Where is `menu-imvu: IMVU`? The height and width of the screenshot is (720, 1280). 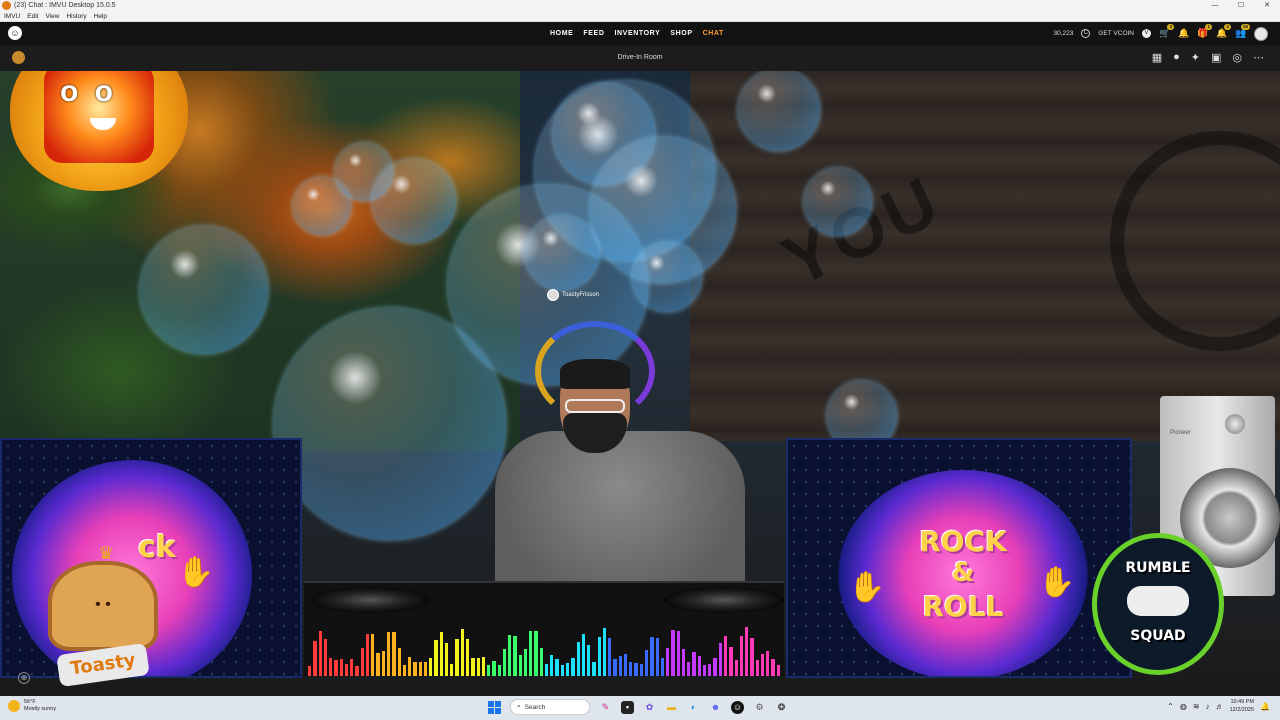
menu-imvu: IMVU is located at coordinates (12, 16).